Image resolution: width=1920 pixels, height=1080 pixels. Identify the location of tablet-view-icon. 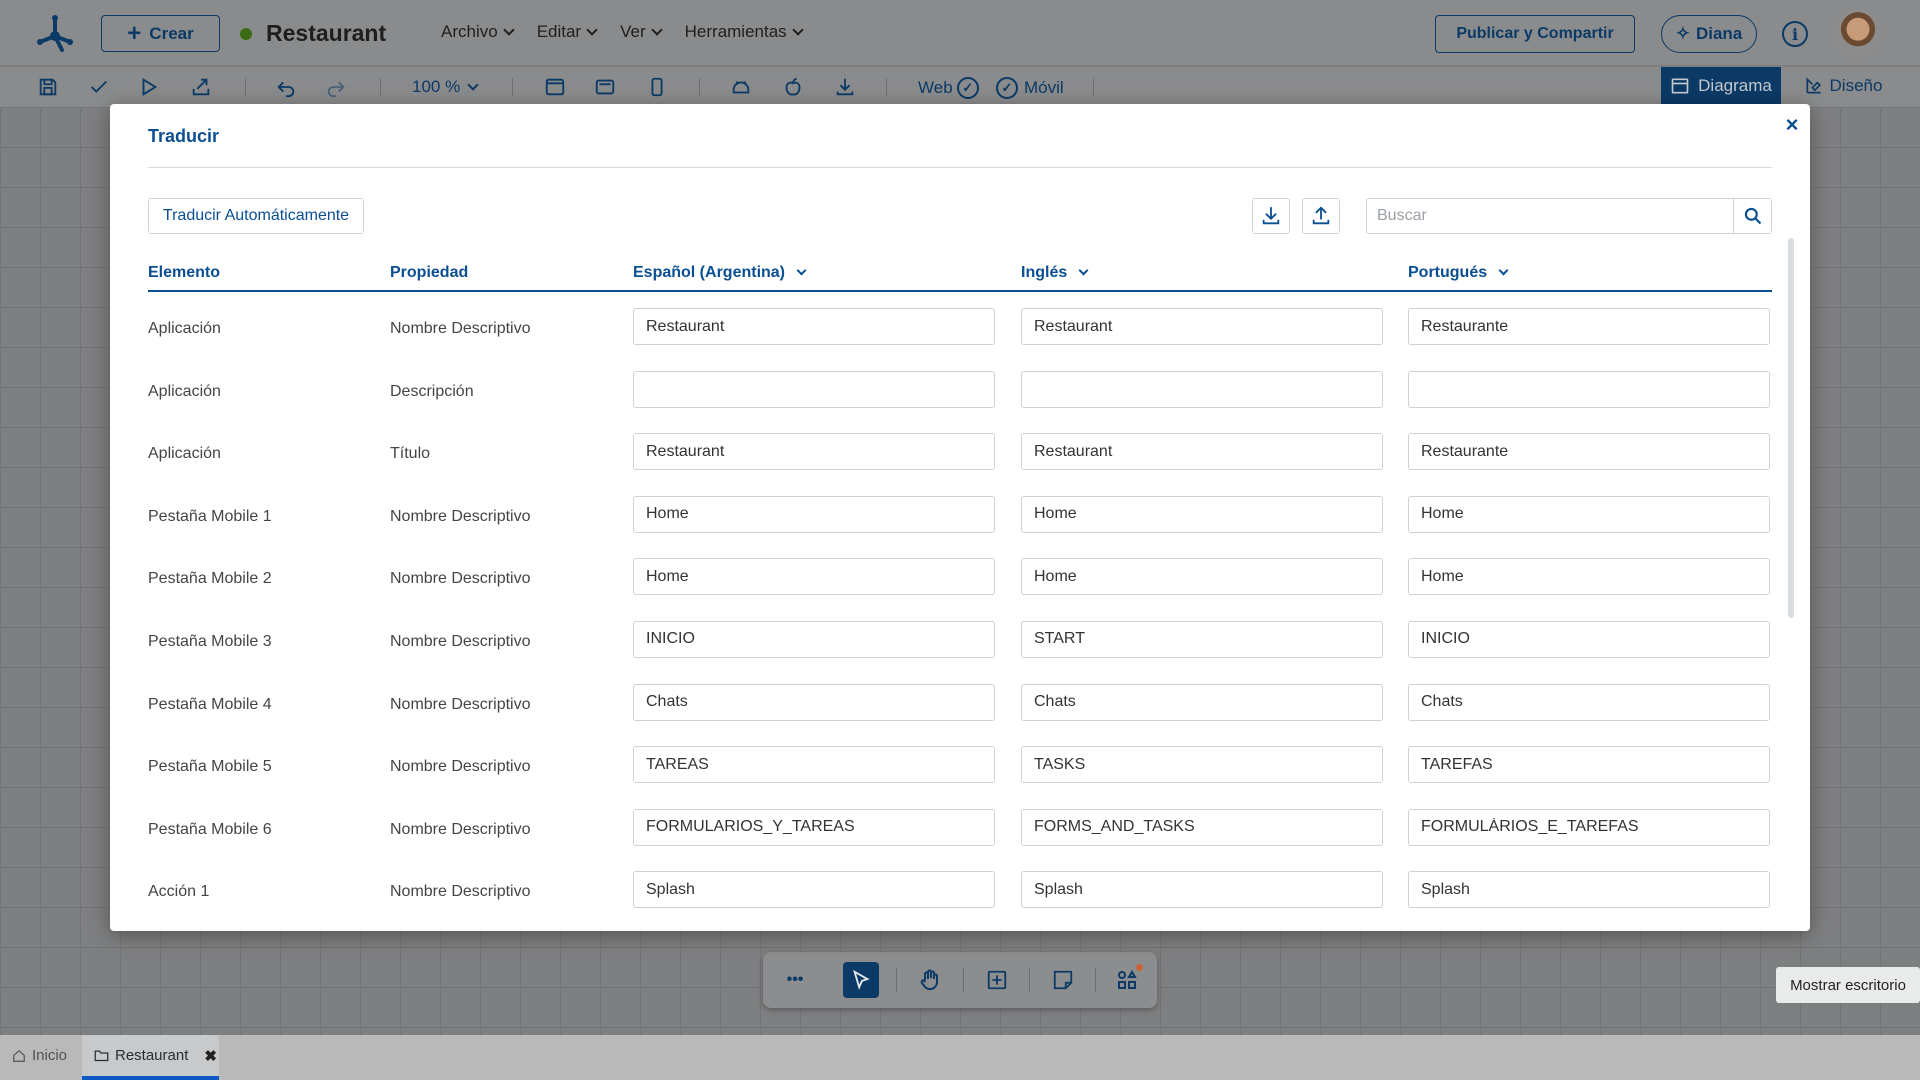
(605, 87).